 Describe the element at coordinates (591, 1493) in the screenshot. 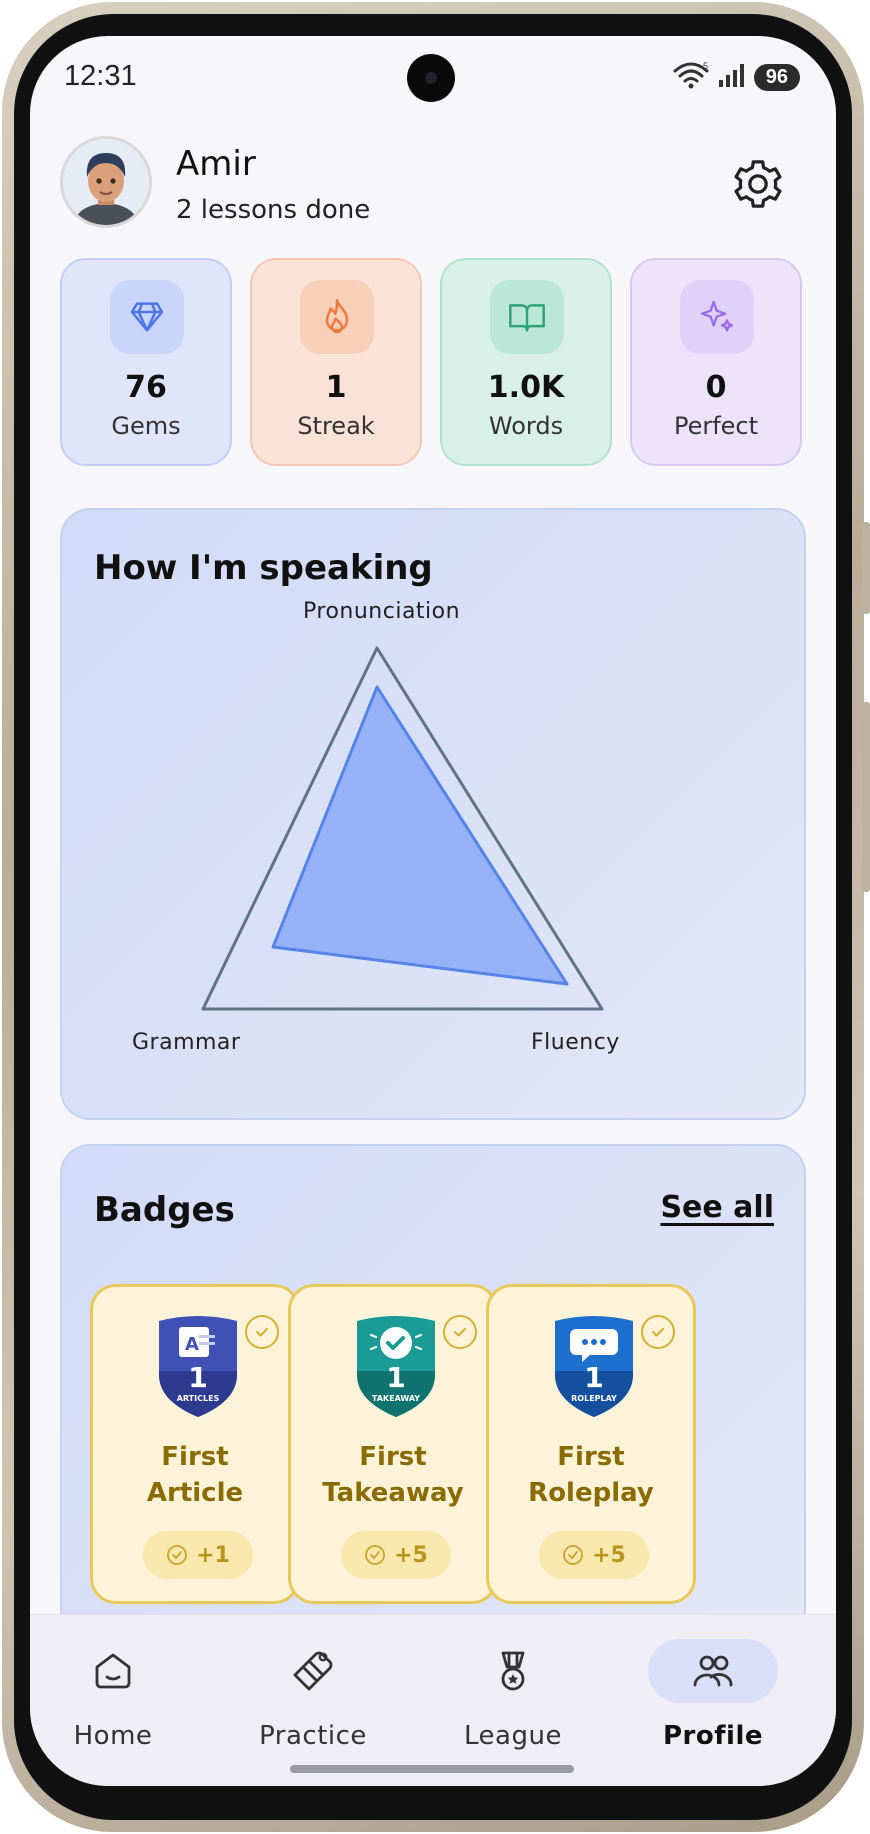

I see `badge-name-line2: Roleplay` at that location.